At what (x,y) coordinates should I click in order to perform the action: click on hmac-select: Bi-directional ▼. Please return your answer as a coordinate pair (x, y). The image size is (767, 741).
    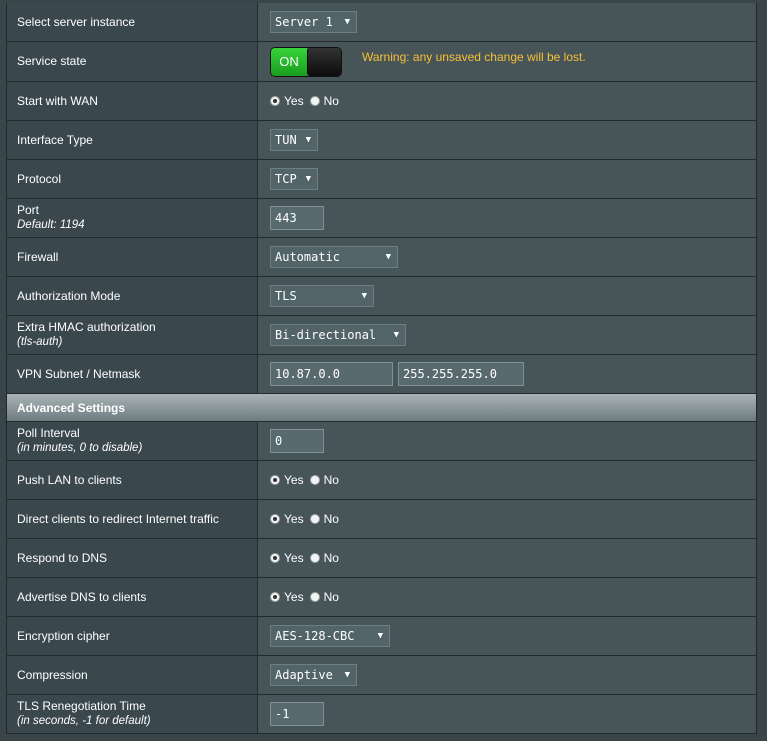
    Looking at the image, I should click on (338, 335).